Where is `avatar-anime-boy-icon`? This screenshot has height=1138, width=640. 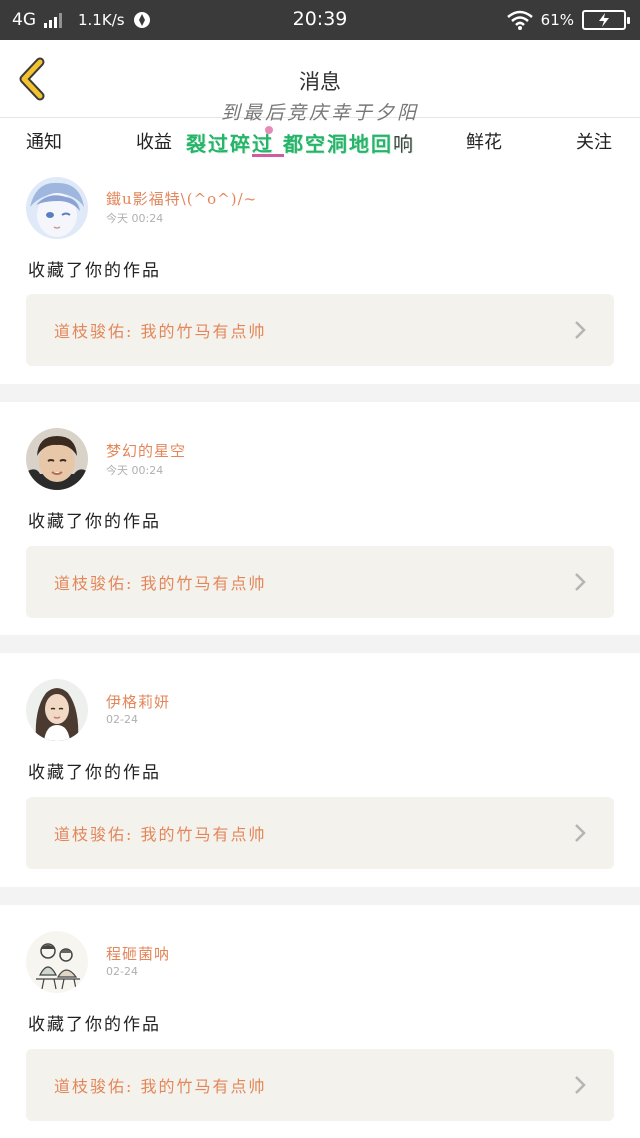 avatar-anime-boy-icon is located at coordinates (57, 208).